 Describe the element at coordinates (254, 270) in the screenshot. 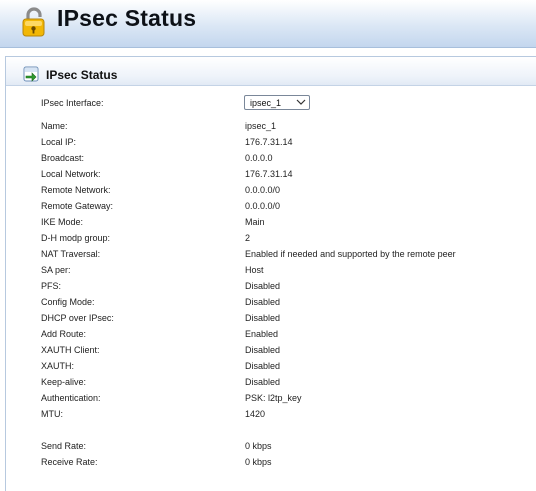

I see `field-value: Host` at that location.